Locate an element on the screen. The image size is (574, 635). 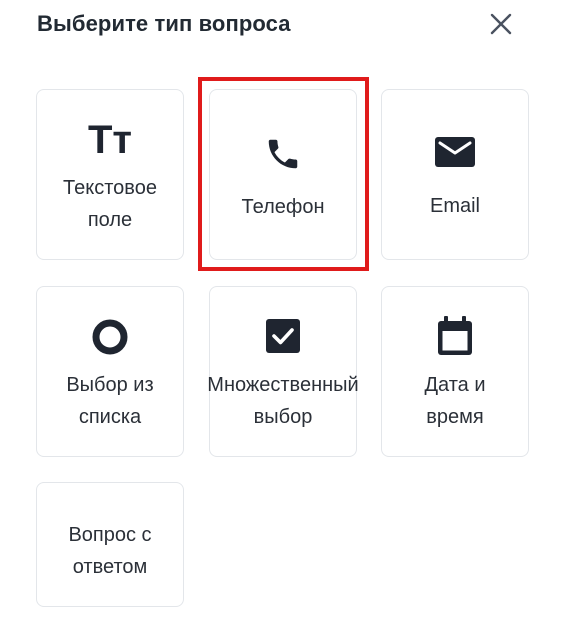
question-type-email: Email is located at coordinates (455, 174).